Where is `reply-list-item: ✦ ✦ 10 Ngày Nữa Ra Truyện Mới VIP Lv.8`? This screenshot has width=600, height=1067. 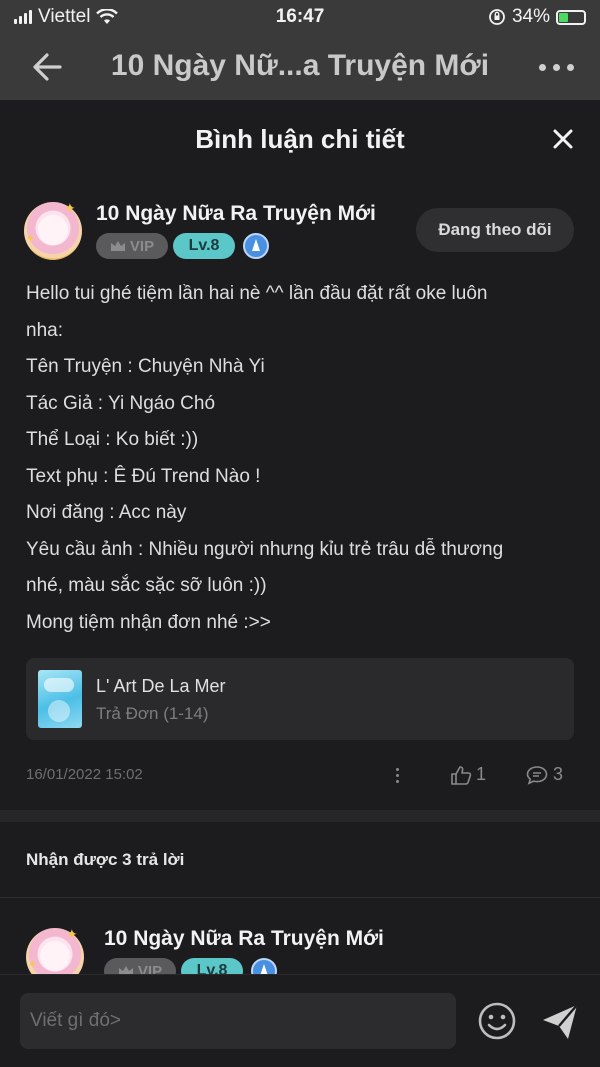 reply-list-item: ✦ ✦ 10 Ngày Nữa Ra Truyện Mới VIP Lv.8 is located at coordinates (300, 936).